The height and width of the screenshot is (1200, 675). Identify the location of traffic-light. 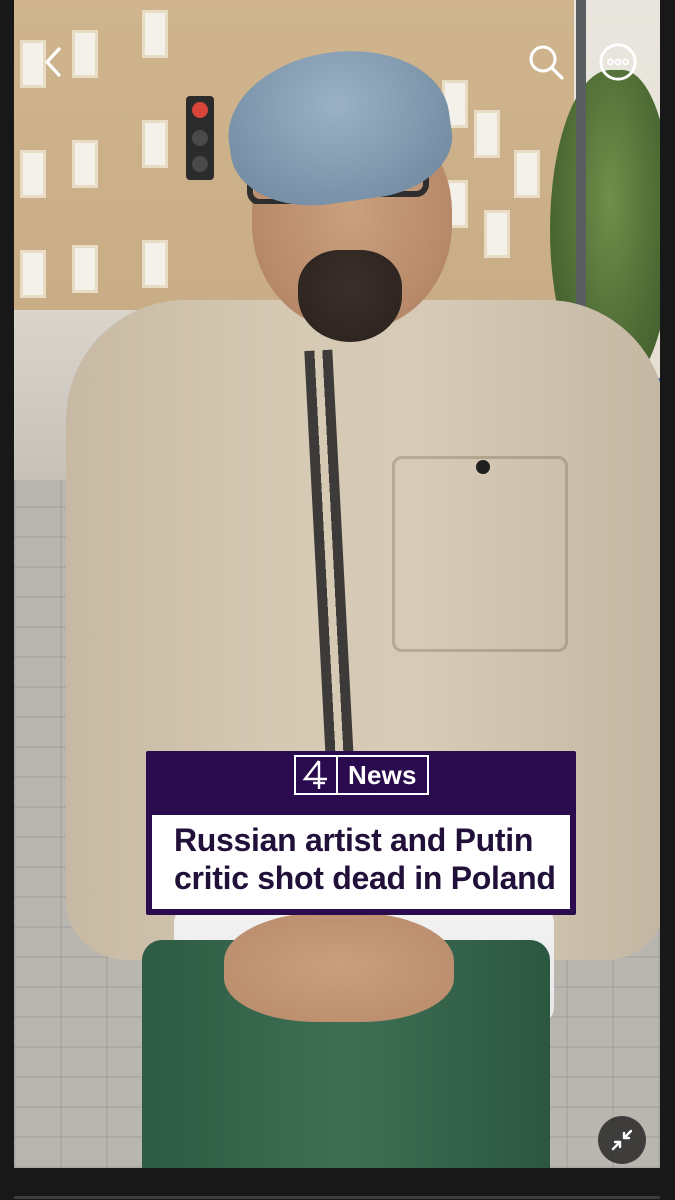
(200, 138).